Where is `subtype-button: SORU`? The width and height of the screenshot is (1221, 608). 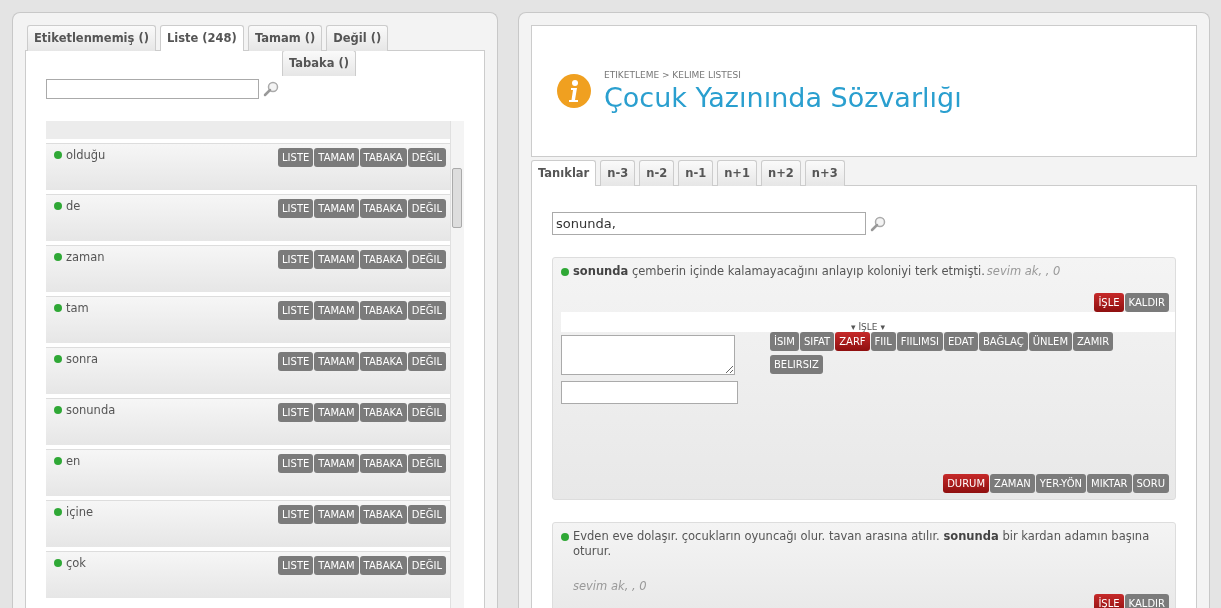 subtype-button: SORU is located at coordinates (1150, 483).